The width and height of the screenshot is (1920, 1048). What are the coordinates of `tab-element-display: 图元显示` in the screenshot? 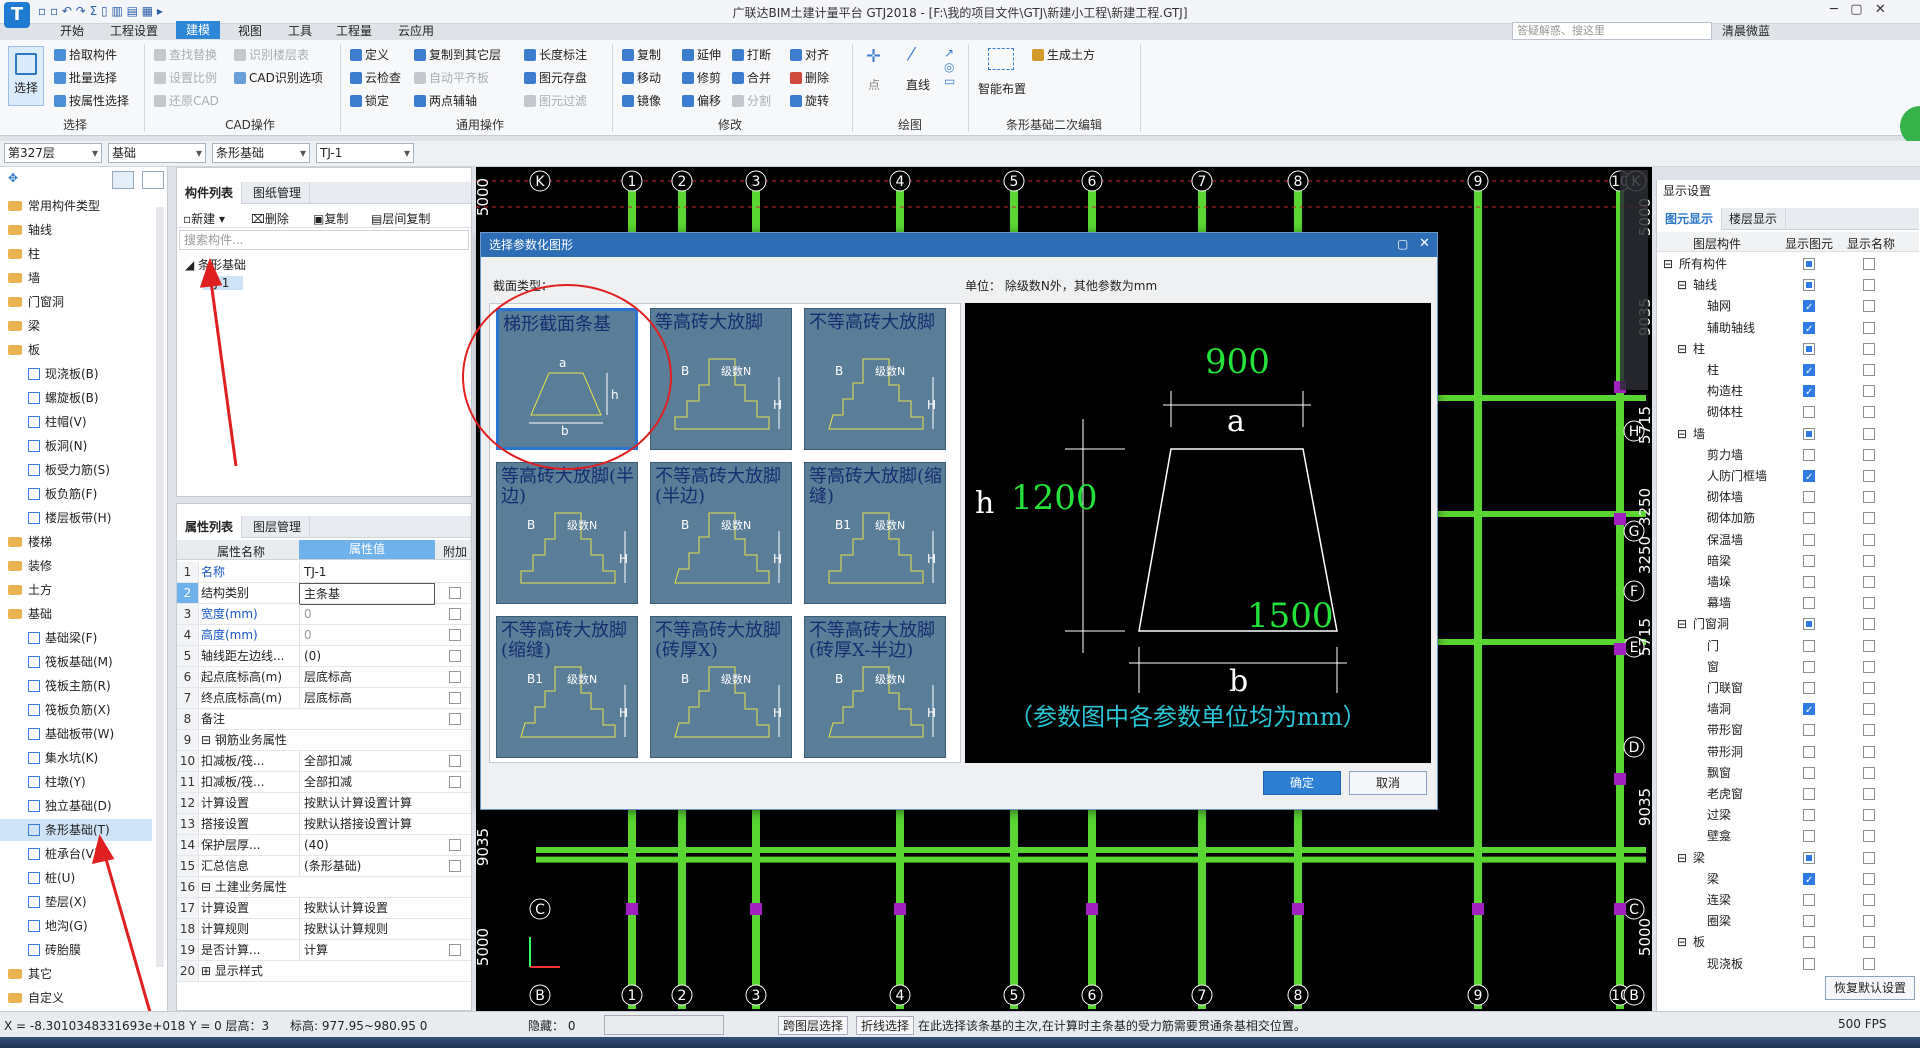 It's located at (1690, 219).